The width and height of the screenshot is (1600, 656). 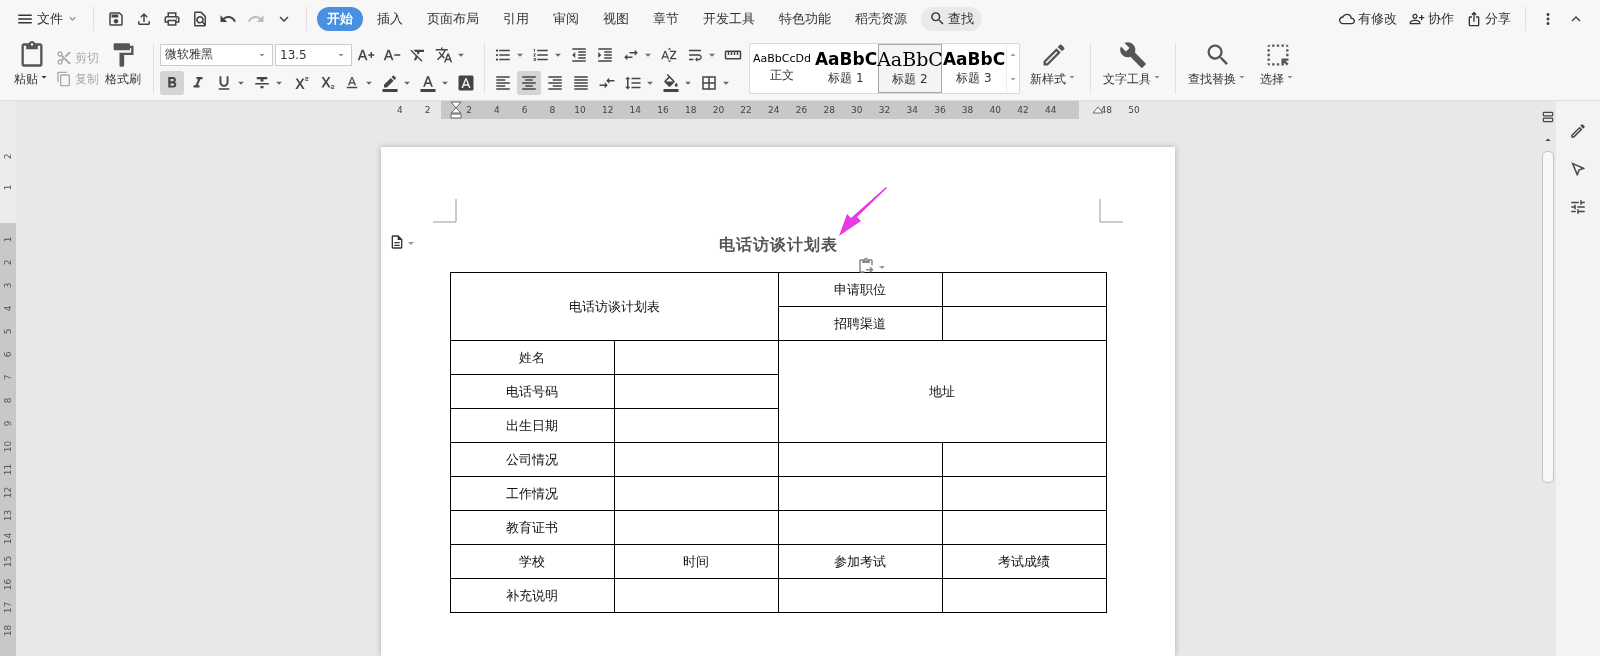 I want to click on ruler-number: 3, so click(x=8, y=285).